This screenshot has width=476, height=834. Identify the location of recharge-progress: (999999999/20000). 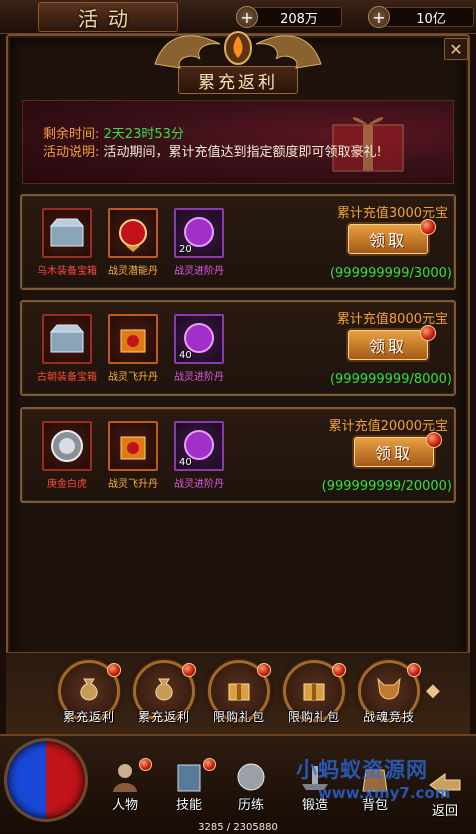
(386, 486).